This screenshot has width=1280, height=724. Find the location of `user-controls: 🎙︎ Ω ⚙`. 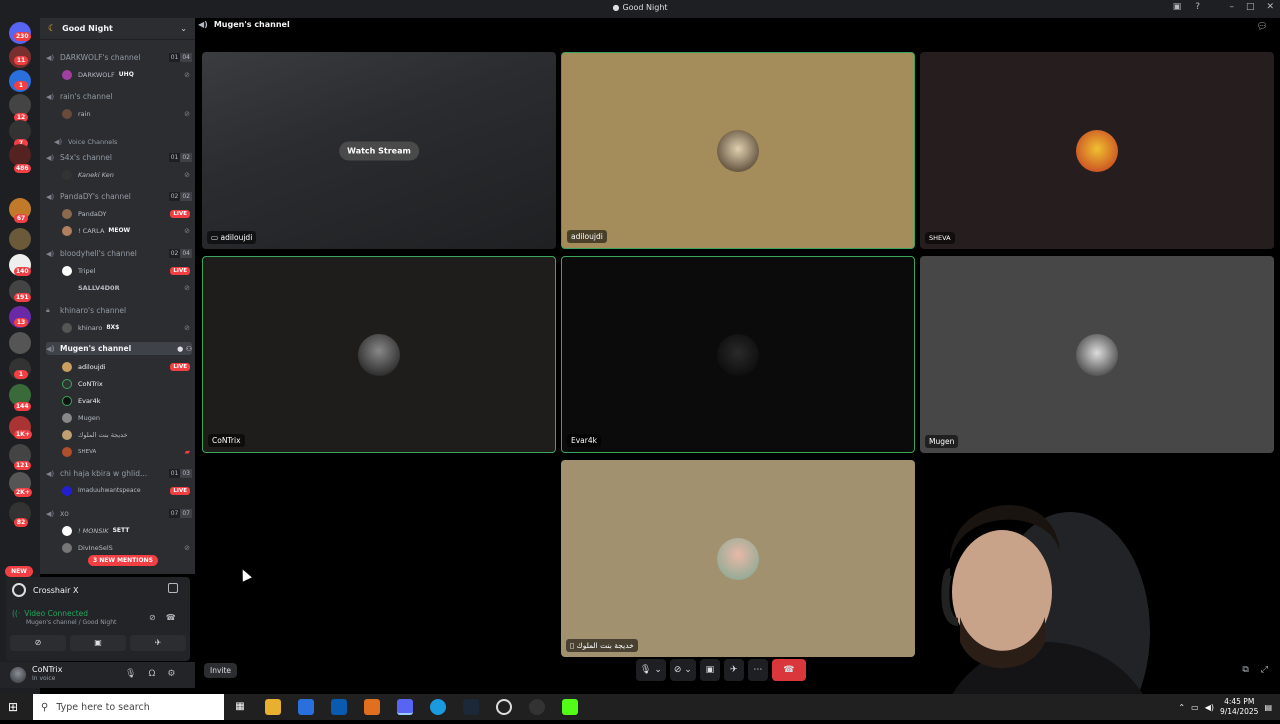

user-controls: 🎙︎ Ω ⚙ is located at coordinates (150, 674).